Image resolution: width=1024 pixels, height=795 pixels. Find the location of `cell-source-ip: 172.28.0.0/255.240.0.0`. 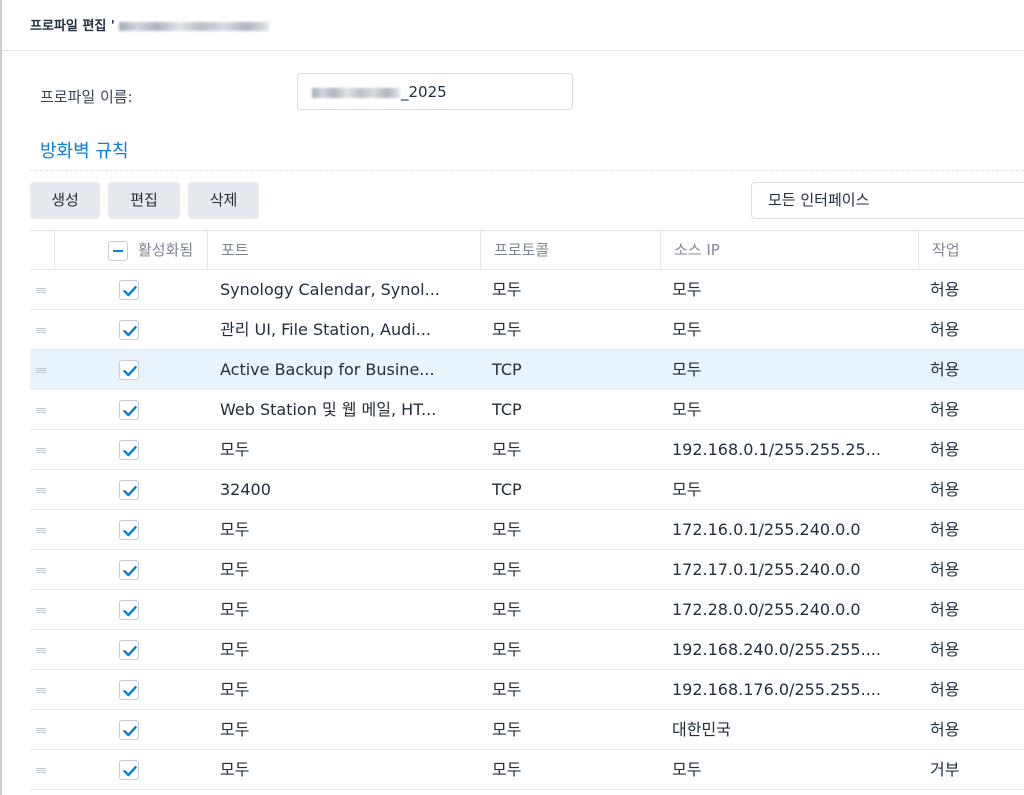

cell-source-ip: 172.28.0.0/255.240.0.0 is located at coordinates (766, 609).